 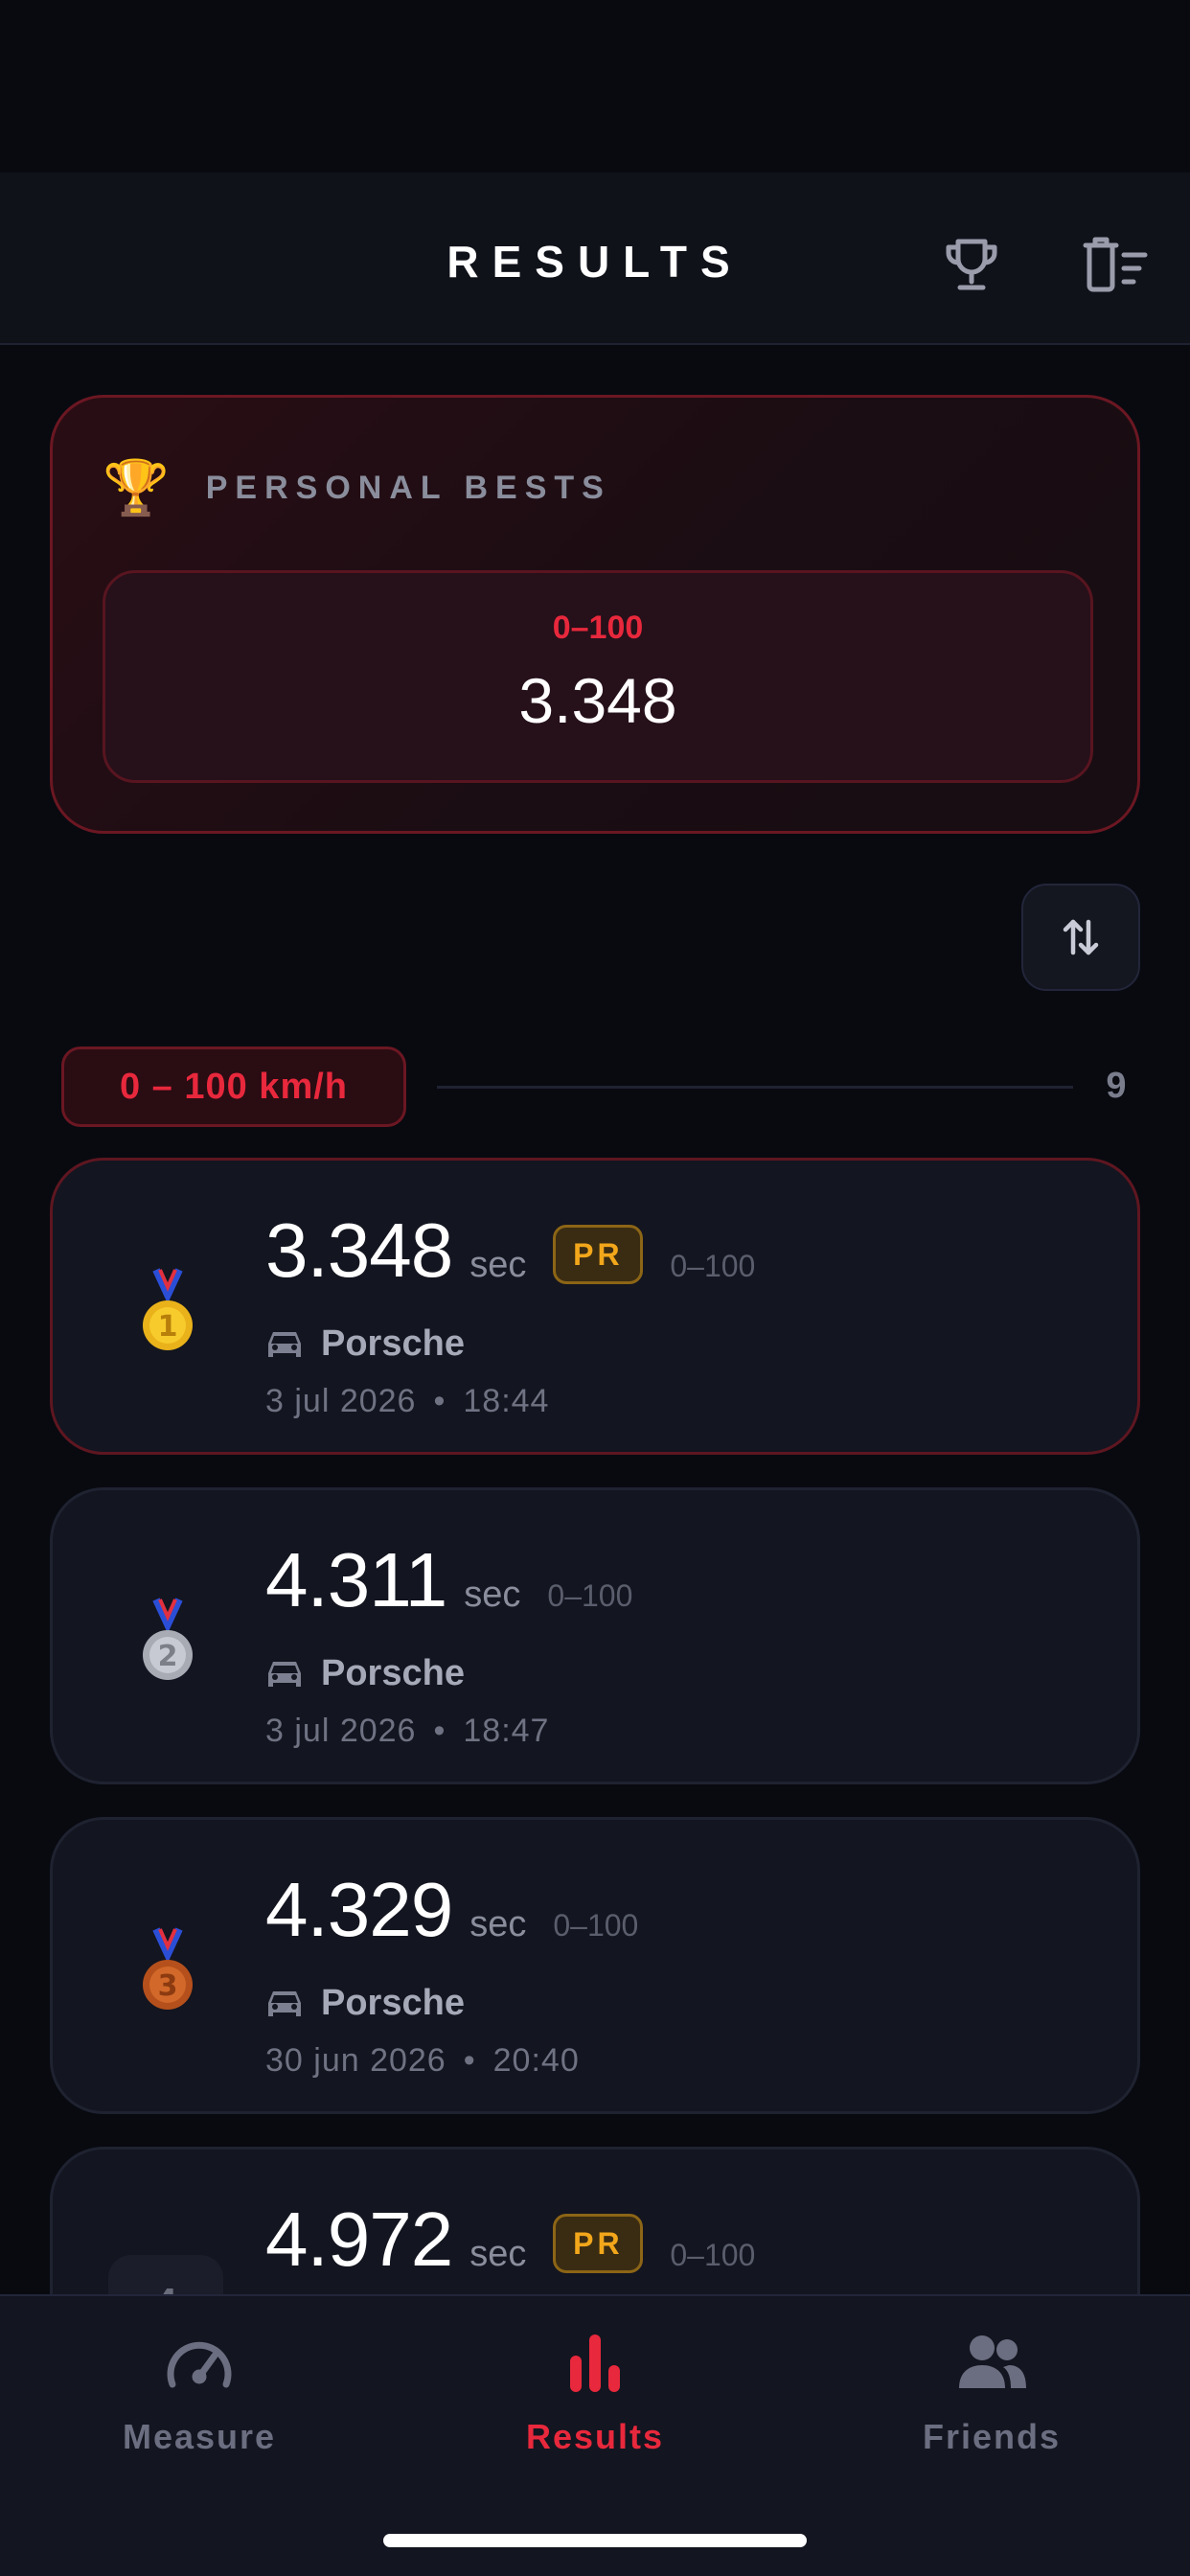 What do you see at coordinates (1116, 1086) in the screenshot?
I see `section-count: 9` at bounding box center [1116, 1086].